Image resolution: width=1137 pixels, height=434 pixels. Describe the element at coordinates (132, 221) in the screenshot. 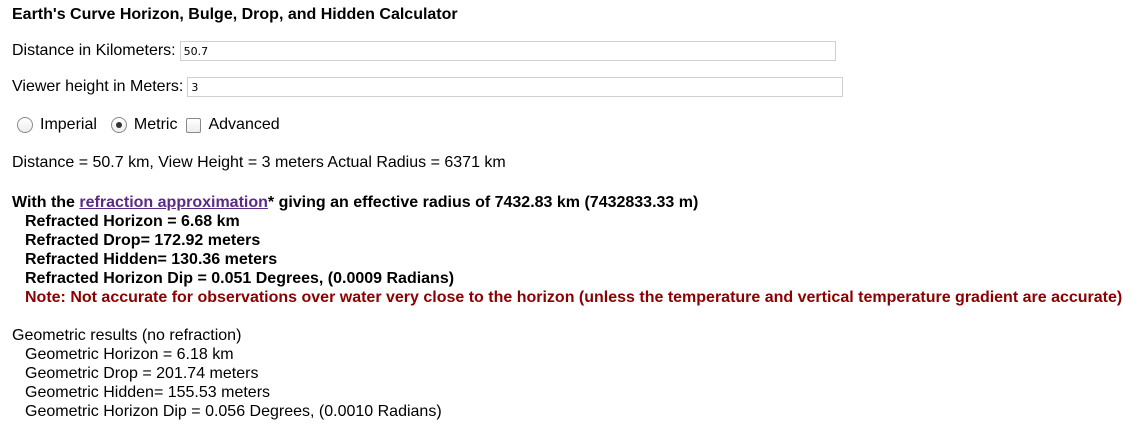

I see `refracted-horizon: Refracted Horizon = 6.68 km` at that location.